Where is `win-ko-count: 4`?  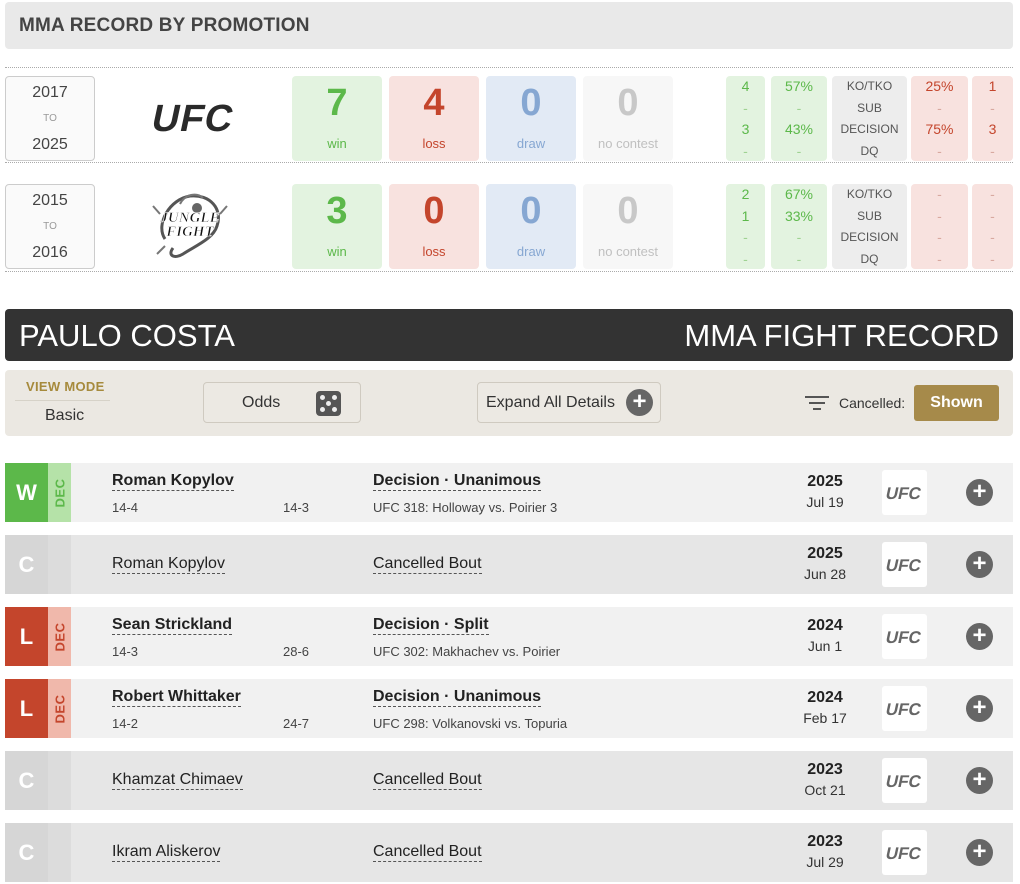
win-ko-count: 4 is located at coordinates (745, 86).